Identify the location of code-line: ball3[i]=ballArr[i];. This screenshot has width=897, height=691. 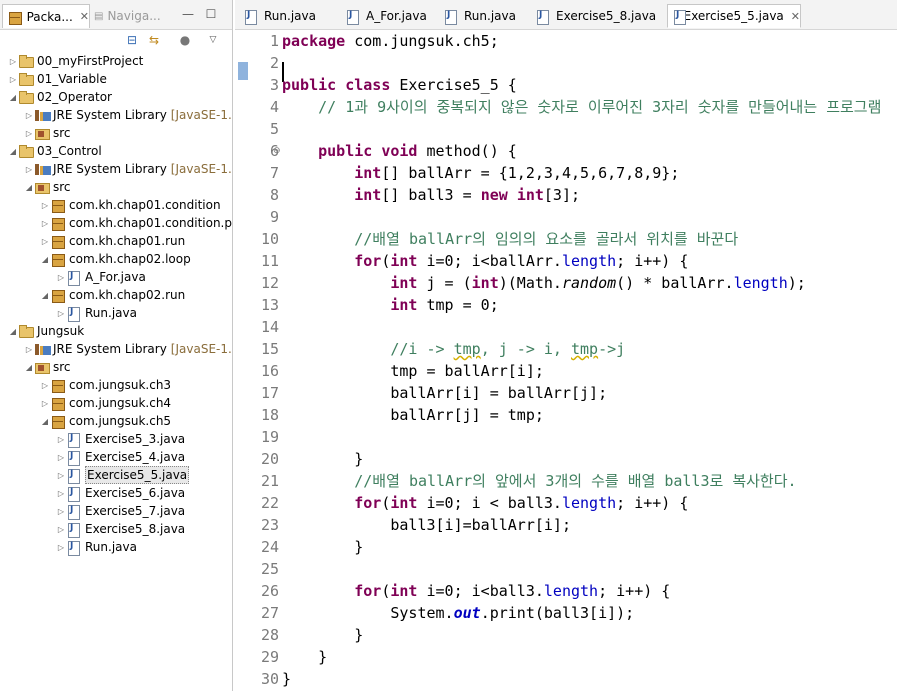
(426, 525).